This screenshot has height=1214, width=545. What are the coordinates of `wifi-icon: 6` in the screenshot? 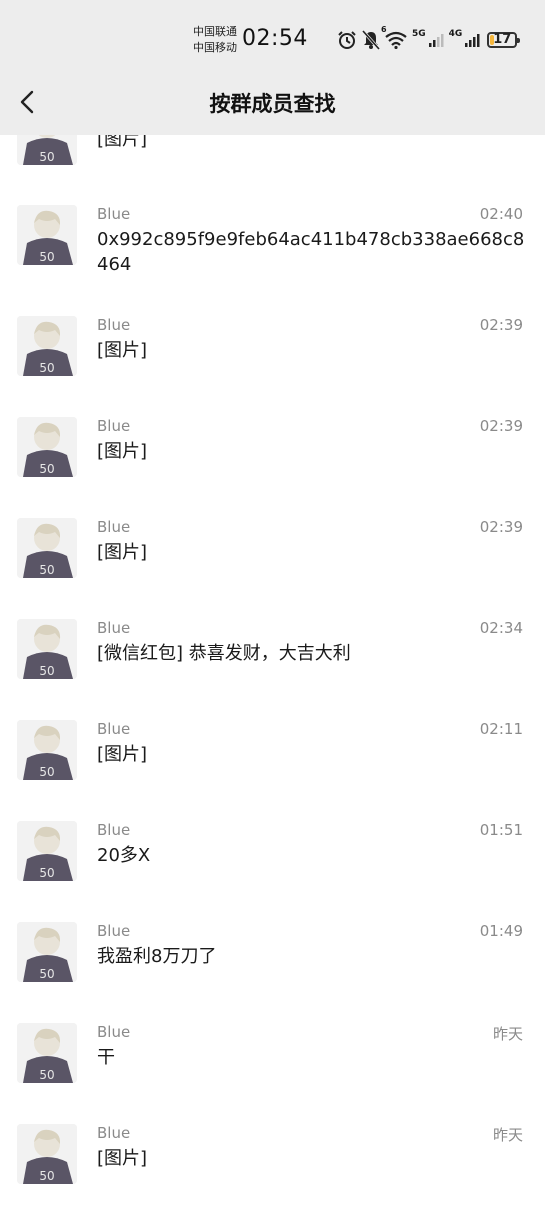 It's located at (394, 37).